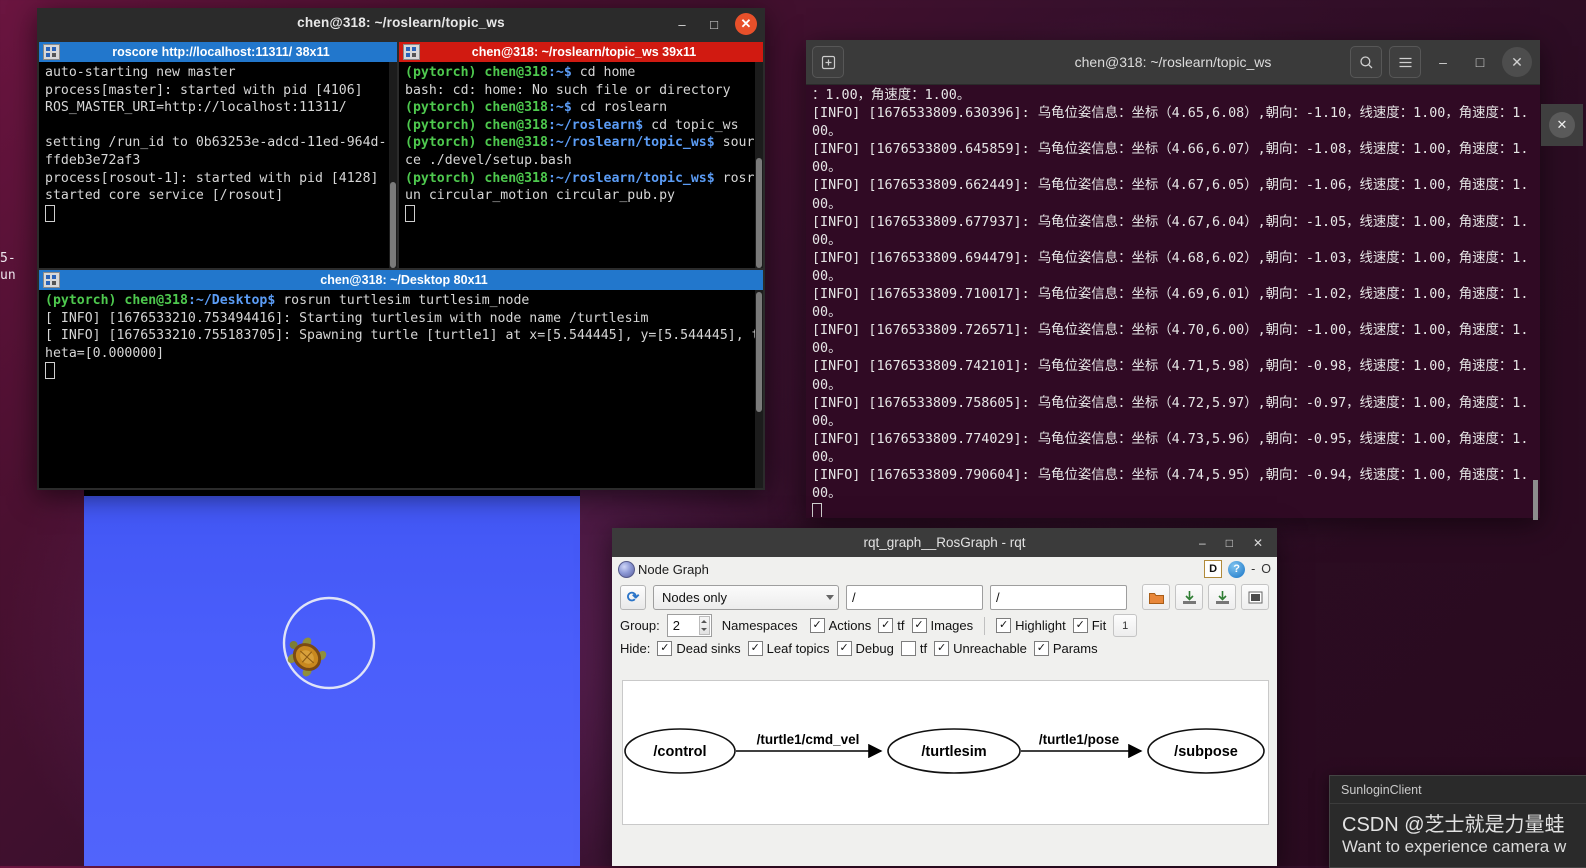 The height and width of the screenshot is (868, 1586). I want to click on terminal-left-window-controls: – □ ✕, so click(714, 24).